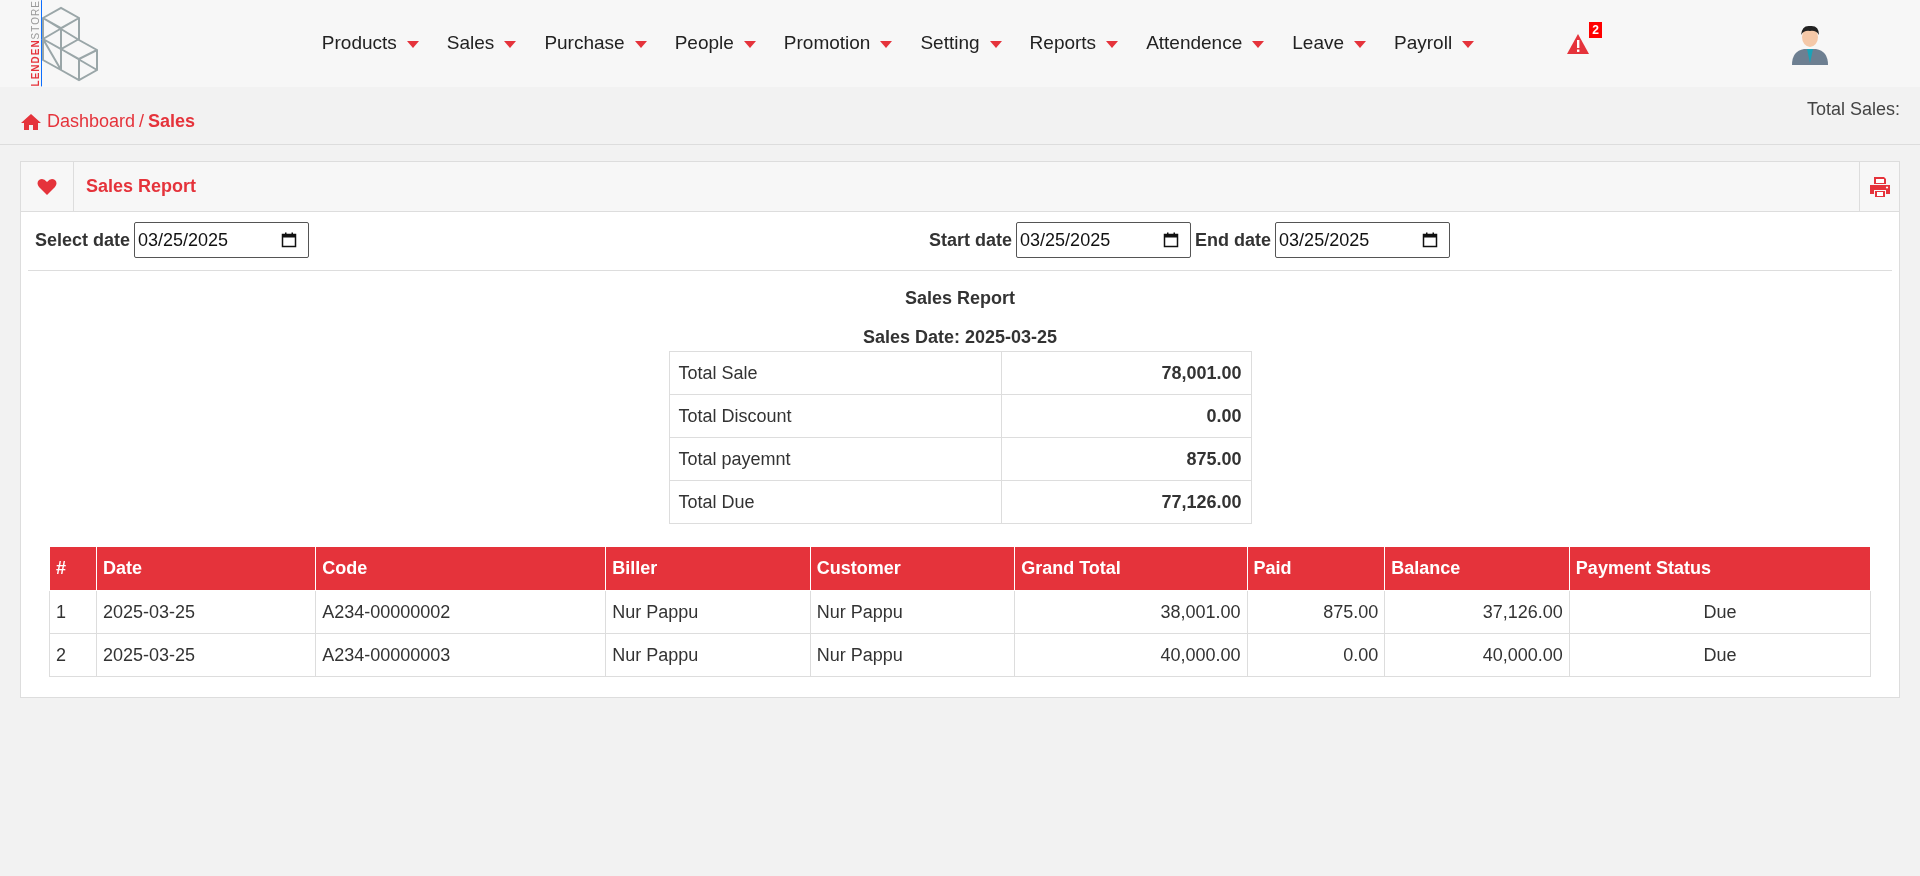 This screenshot has width=1920, height=876. What do you see at coordinates (838, 43) in the screenshot?
I see `nav-dropdown: Promotion` at bounding box center [838, 43].